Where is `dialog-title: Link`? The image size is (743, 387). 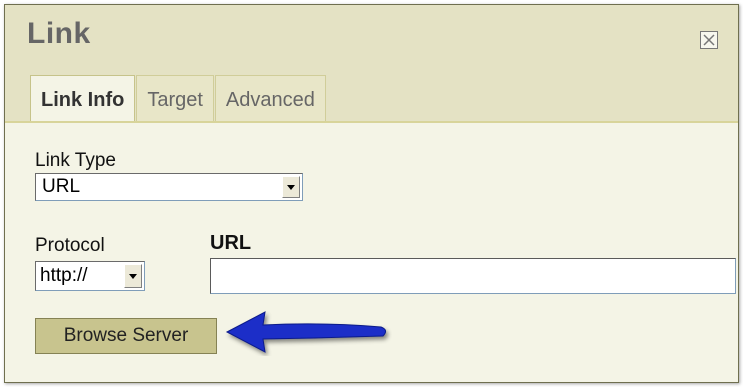
dialog-title: Link is located at coordinates (59, 33).